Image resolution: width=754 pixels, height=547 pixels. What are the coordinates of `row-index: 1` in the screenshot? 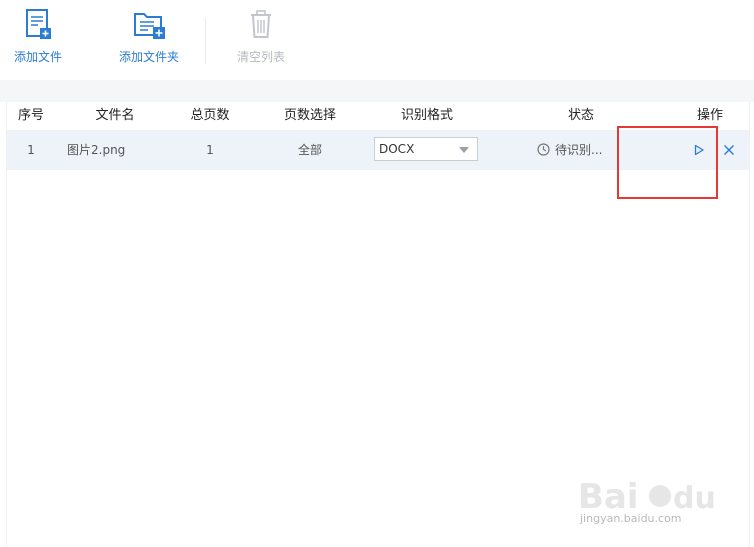 It's located at (31, 150).